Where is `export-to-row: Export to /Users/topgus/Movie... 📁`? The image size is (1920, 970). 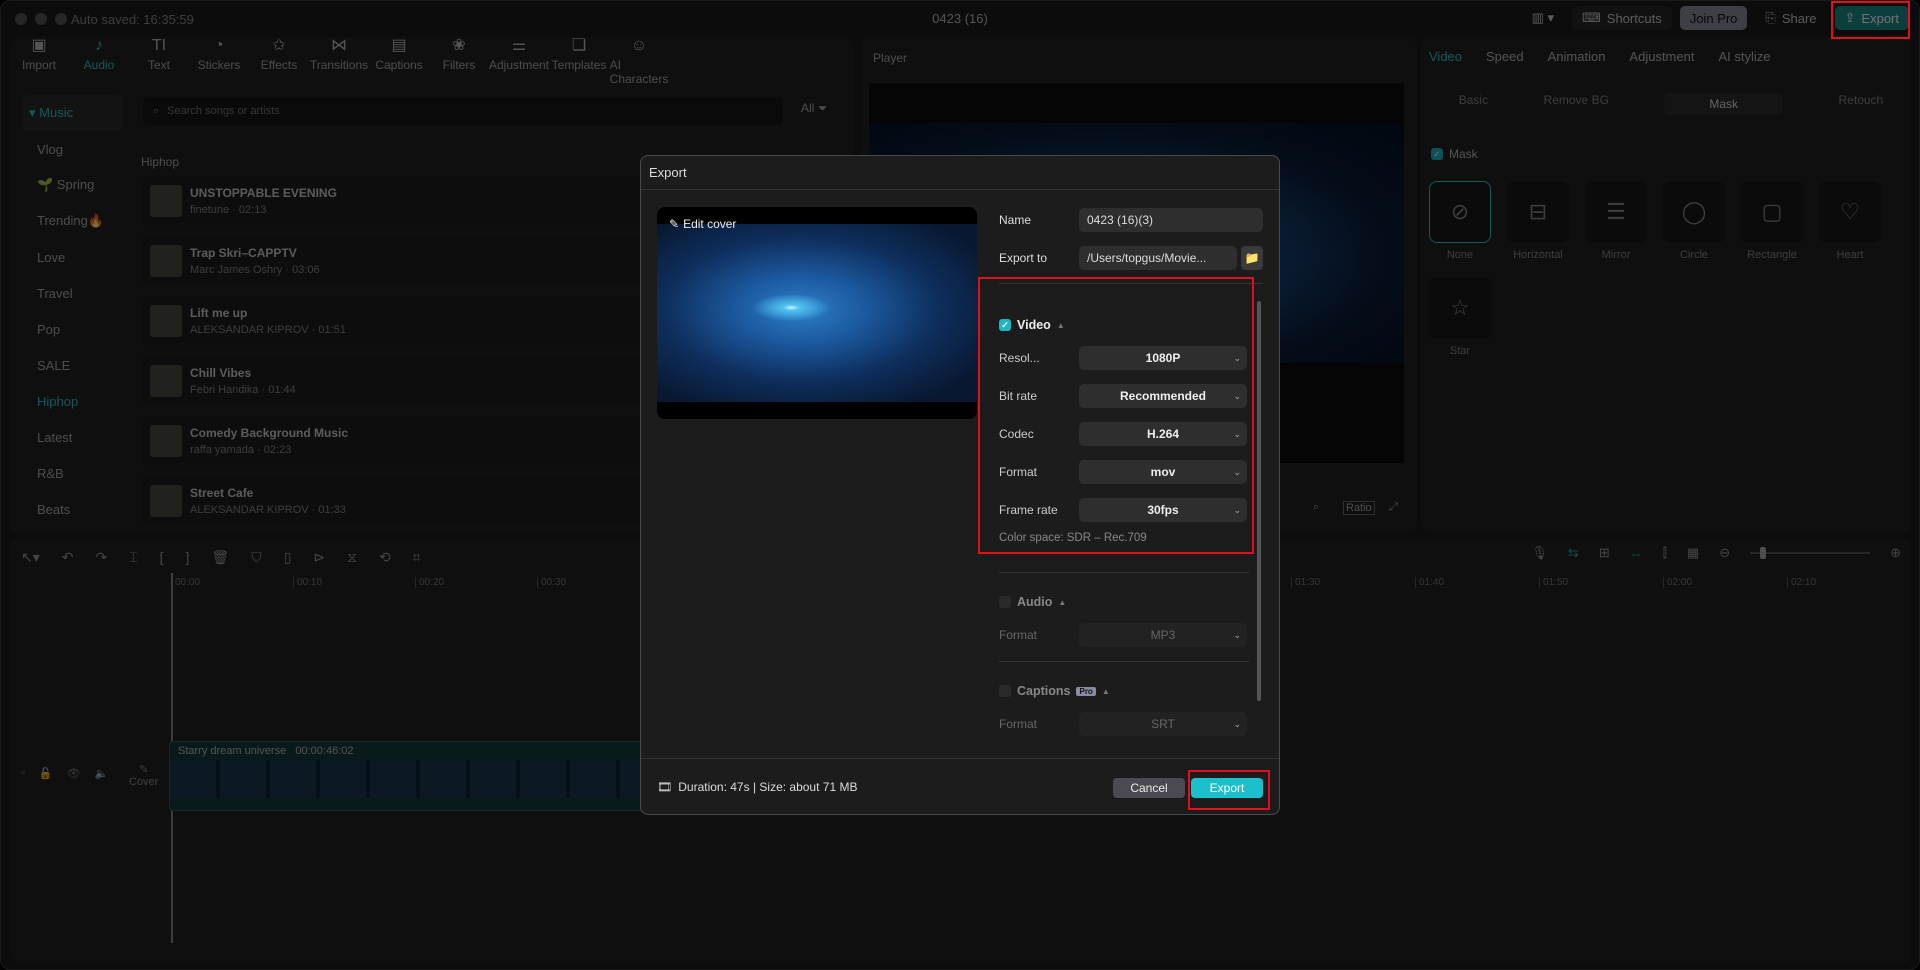 export-to-row: Export to /Users/topgus/Movie... 📁 is located at coordinates (1131, 258).